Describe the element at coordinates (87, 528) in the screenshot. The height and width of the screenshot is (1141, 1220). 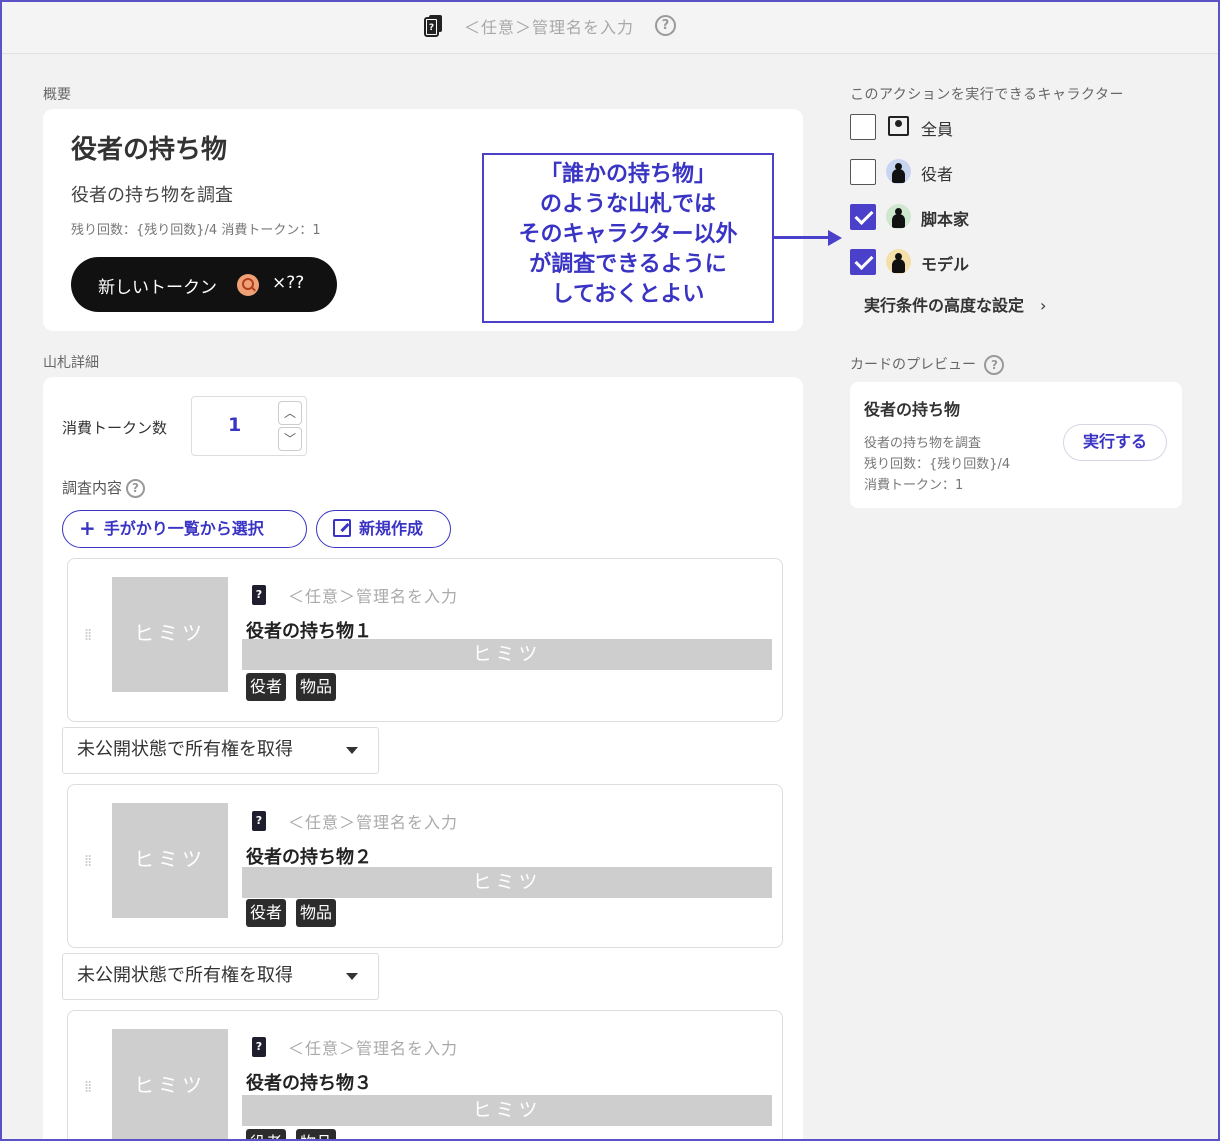
I see `plus-icon: +` at that location.